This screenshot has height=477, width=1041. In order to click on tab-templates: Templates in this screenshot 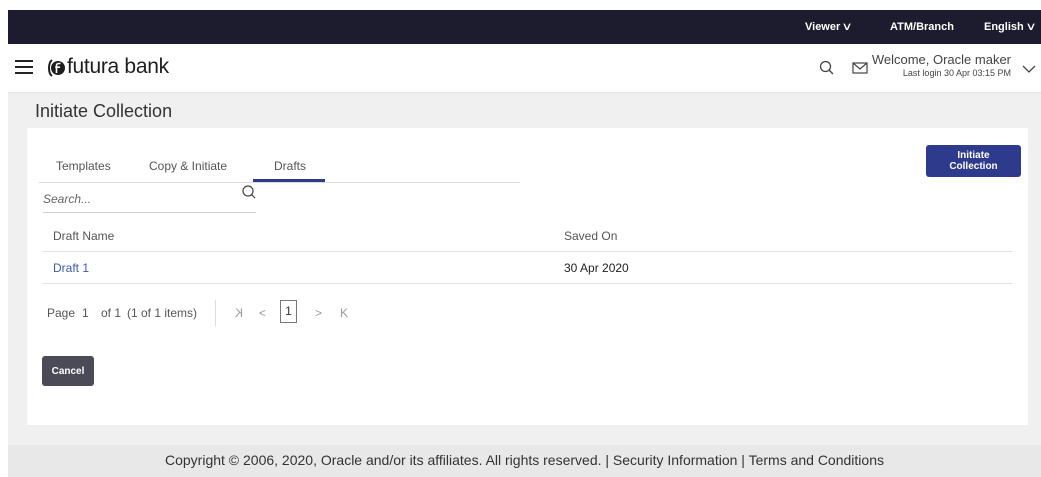, I will do `click(83, 166)`.